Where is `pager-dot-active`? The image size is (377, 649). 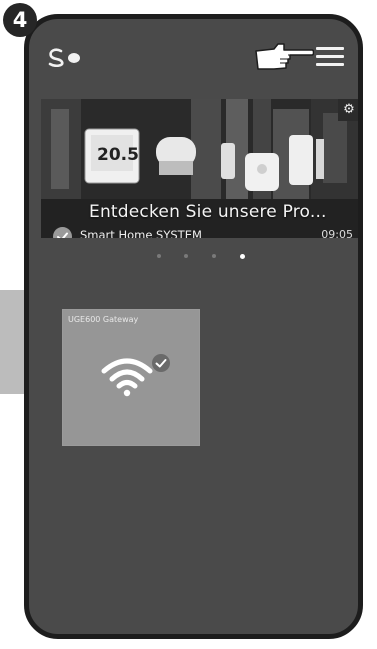
pager-dot-active is located at coordinates (242, 256).